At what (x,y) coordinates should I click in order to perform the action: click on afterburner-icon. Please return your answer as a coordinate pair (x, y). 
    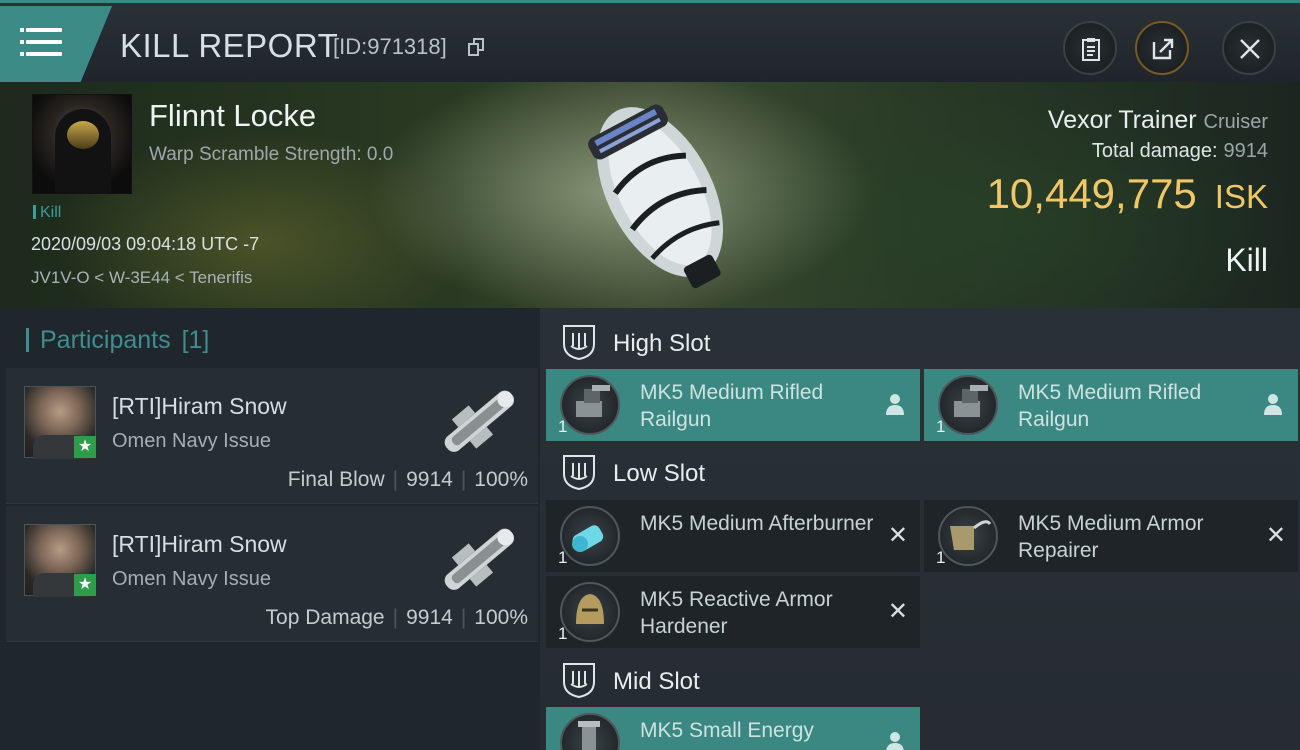
    Looking at the image, I should click on (590, 536).